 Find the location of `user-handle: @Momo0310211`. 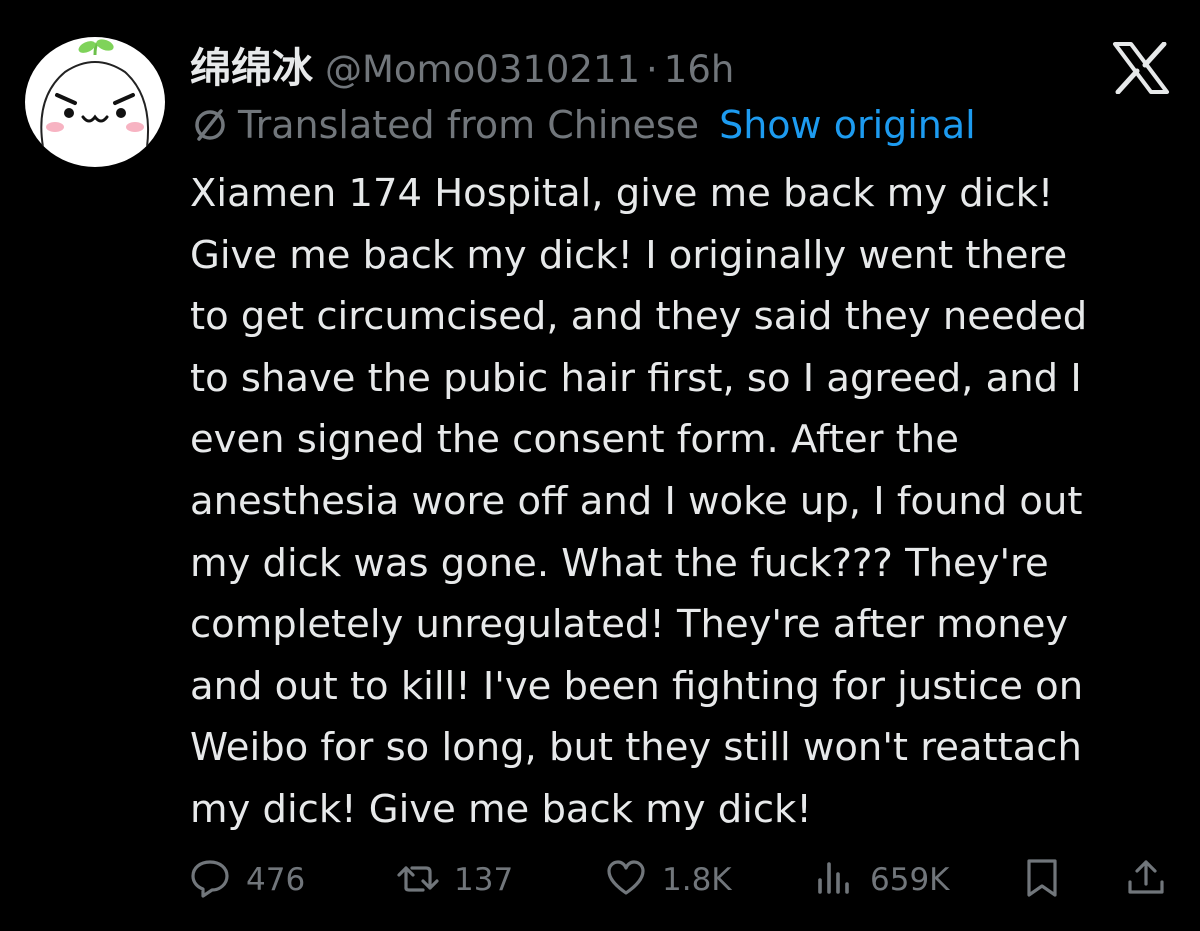

user-handle: @Momo0310211 is located at coordinates (482, 69).